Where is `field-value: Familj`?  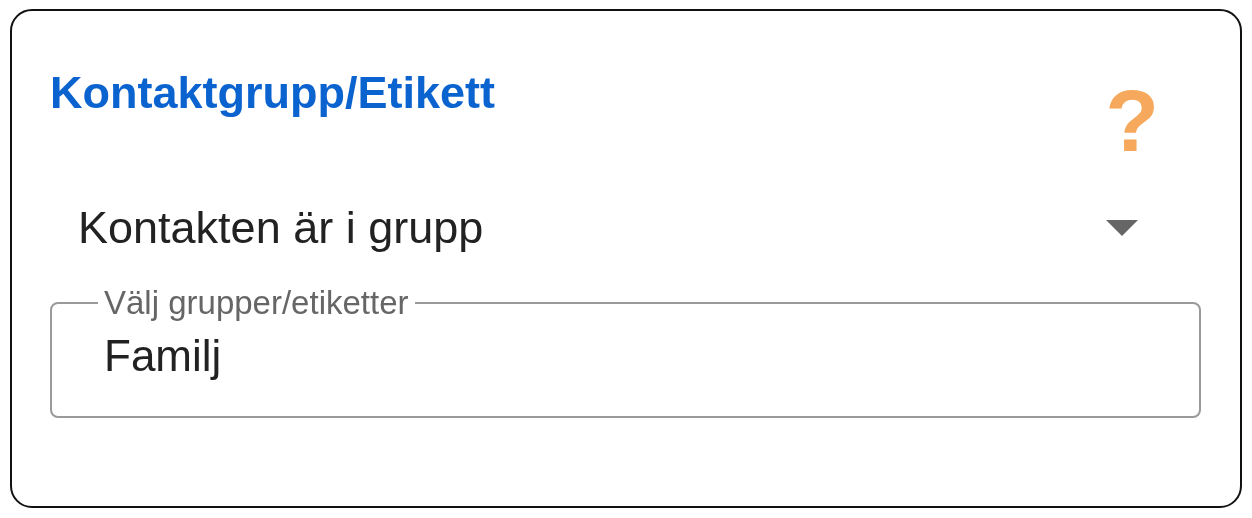 field-value: Familj is located at coordinates (163, 356).